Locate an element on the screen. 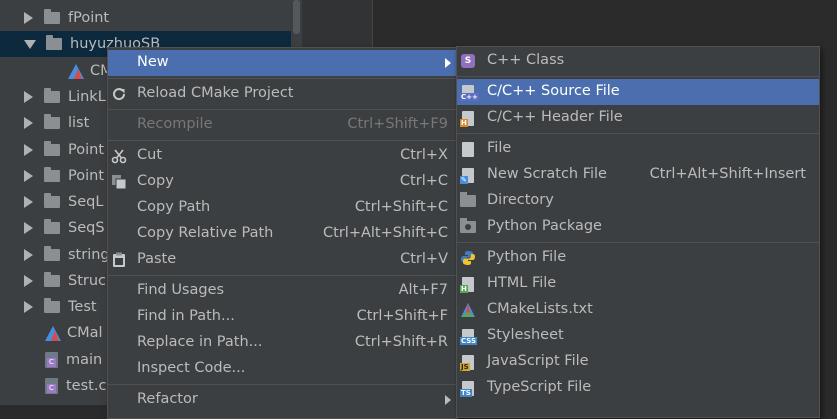 The height and width of the screenshot is (419, 837). tree-item-label: list is located at coordinates (79, 123).